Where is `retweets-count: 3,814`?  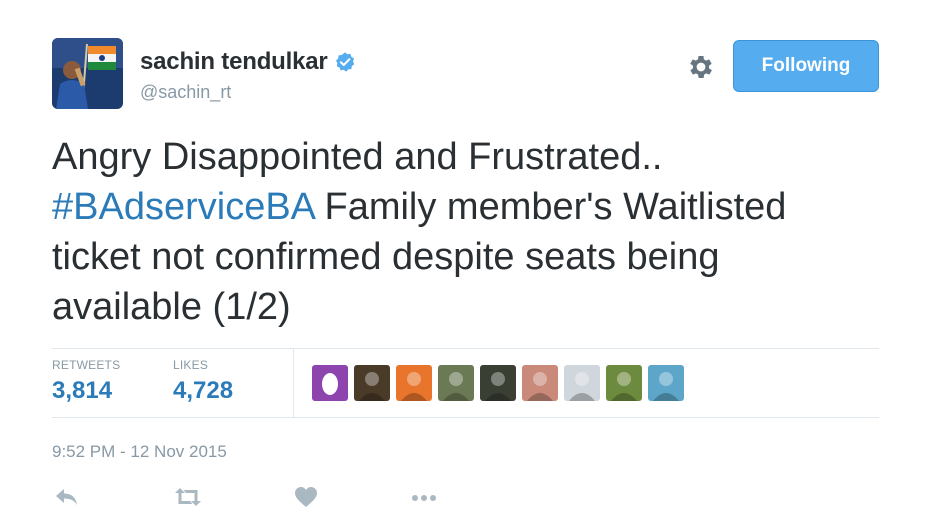 retweets-count: 3,814 is located at coordinates (86, 391).